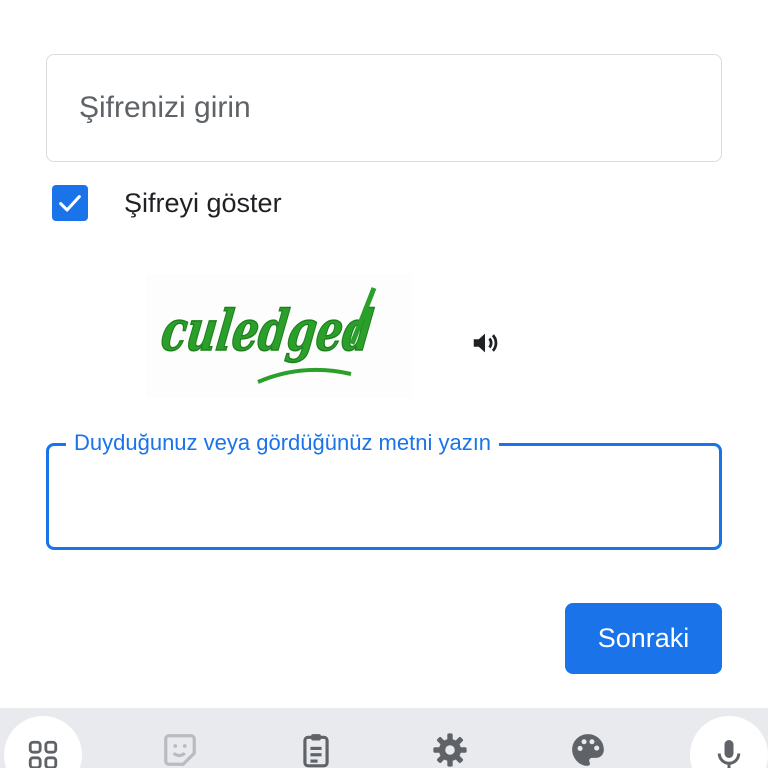 Image resolution: width=768 pixels, height=768 pixels. I want to click on captcha-text: culedged, so click(266, 331).